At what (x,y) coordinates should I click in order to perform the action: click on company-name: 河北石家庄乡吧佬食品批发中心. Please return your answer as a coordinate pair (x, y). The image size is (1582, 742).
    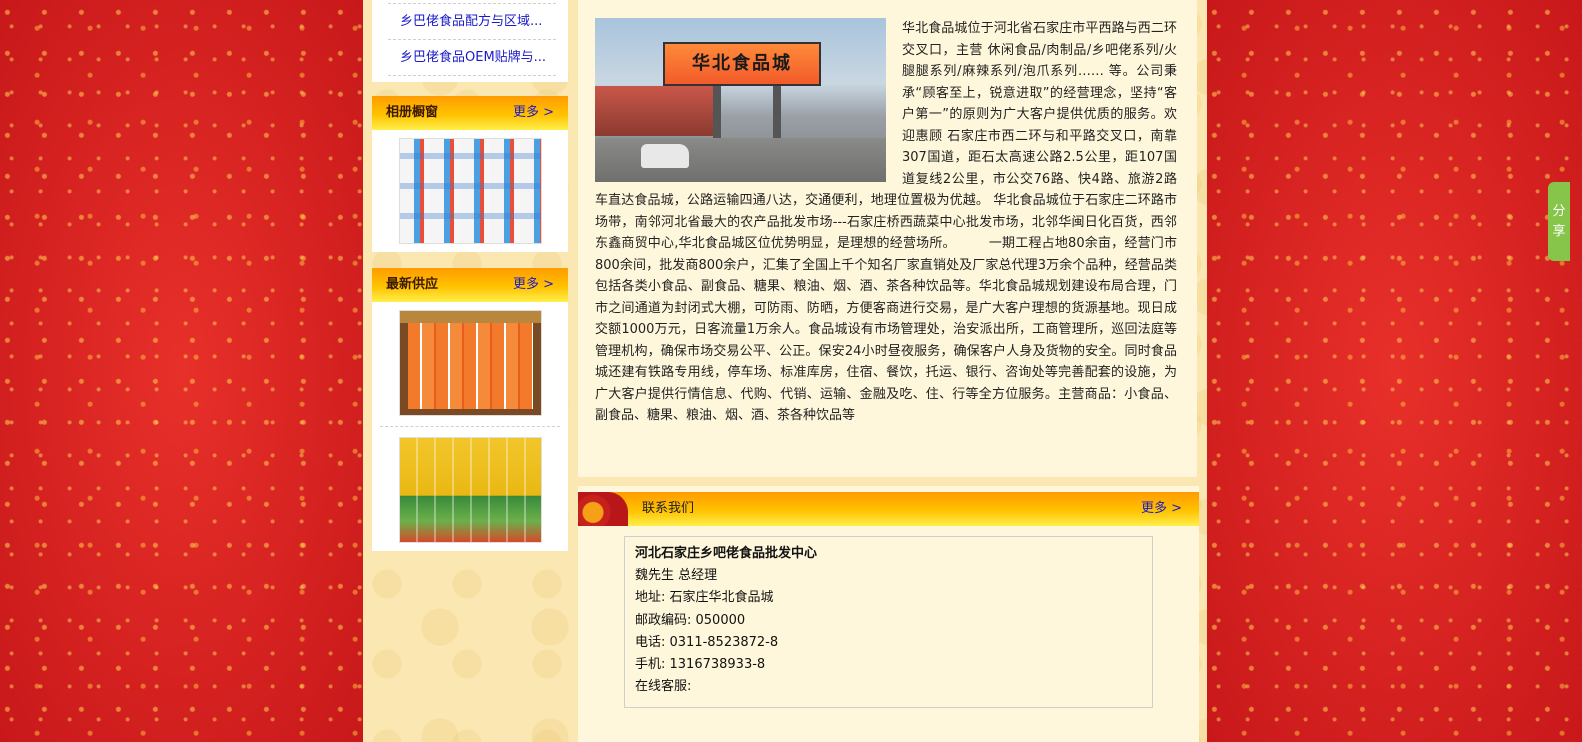
    Looking at the image, I should click on (726, 553).